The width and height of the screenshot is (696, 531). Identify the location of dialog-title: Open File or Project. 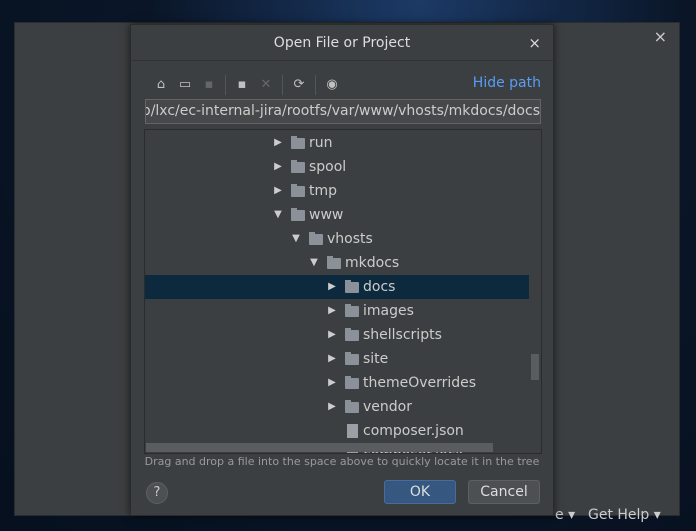
(342, 43).